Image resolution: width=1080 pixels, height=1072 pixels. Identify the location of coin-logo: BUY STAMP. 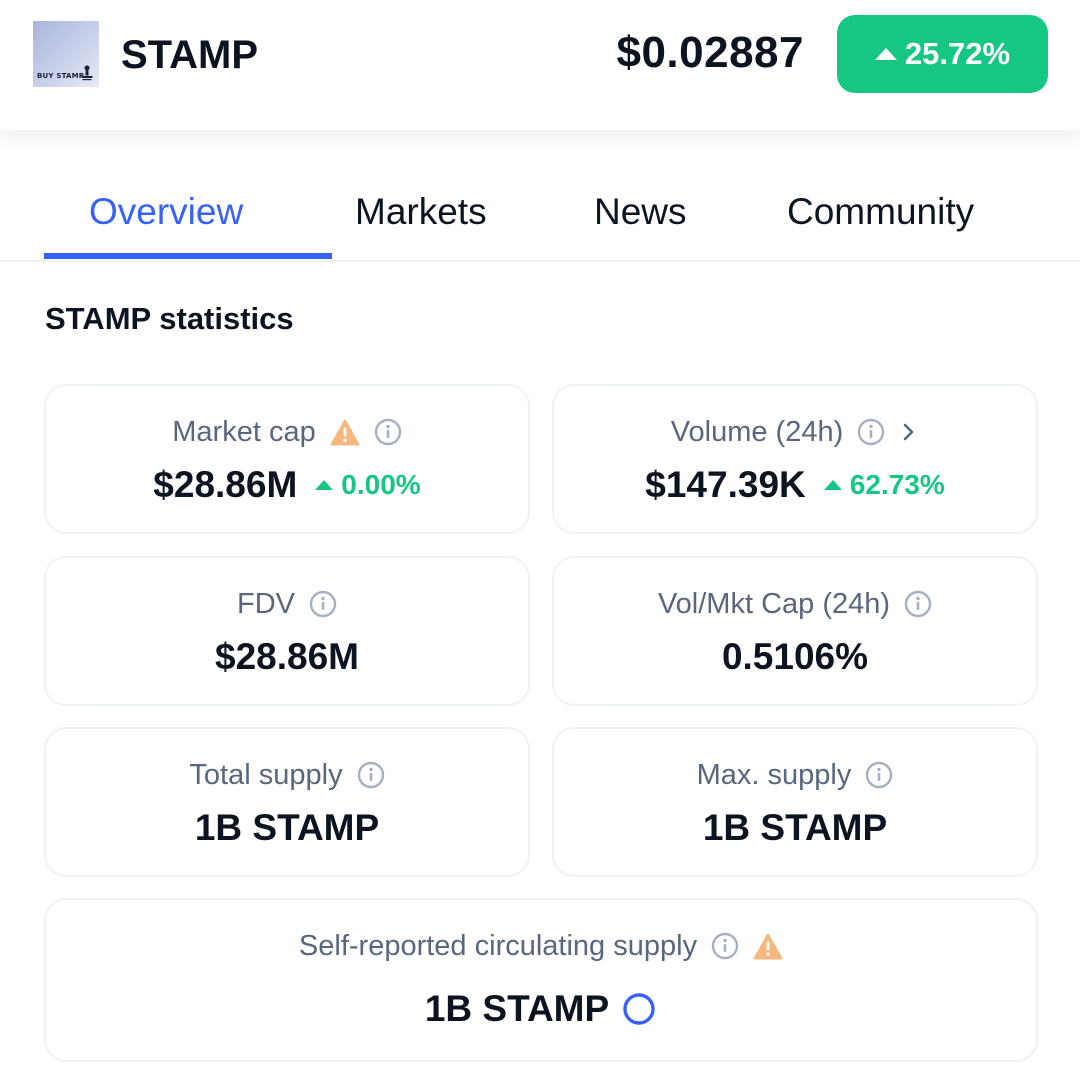
(66, 54).